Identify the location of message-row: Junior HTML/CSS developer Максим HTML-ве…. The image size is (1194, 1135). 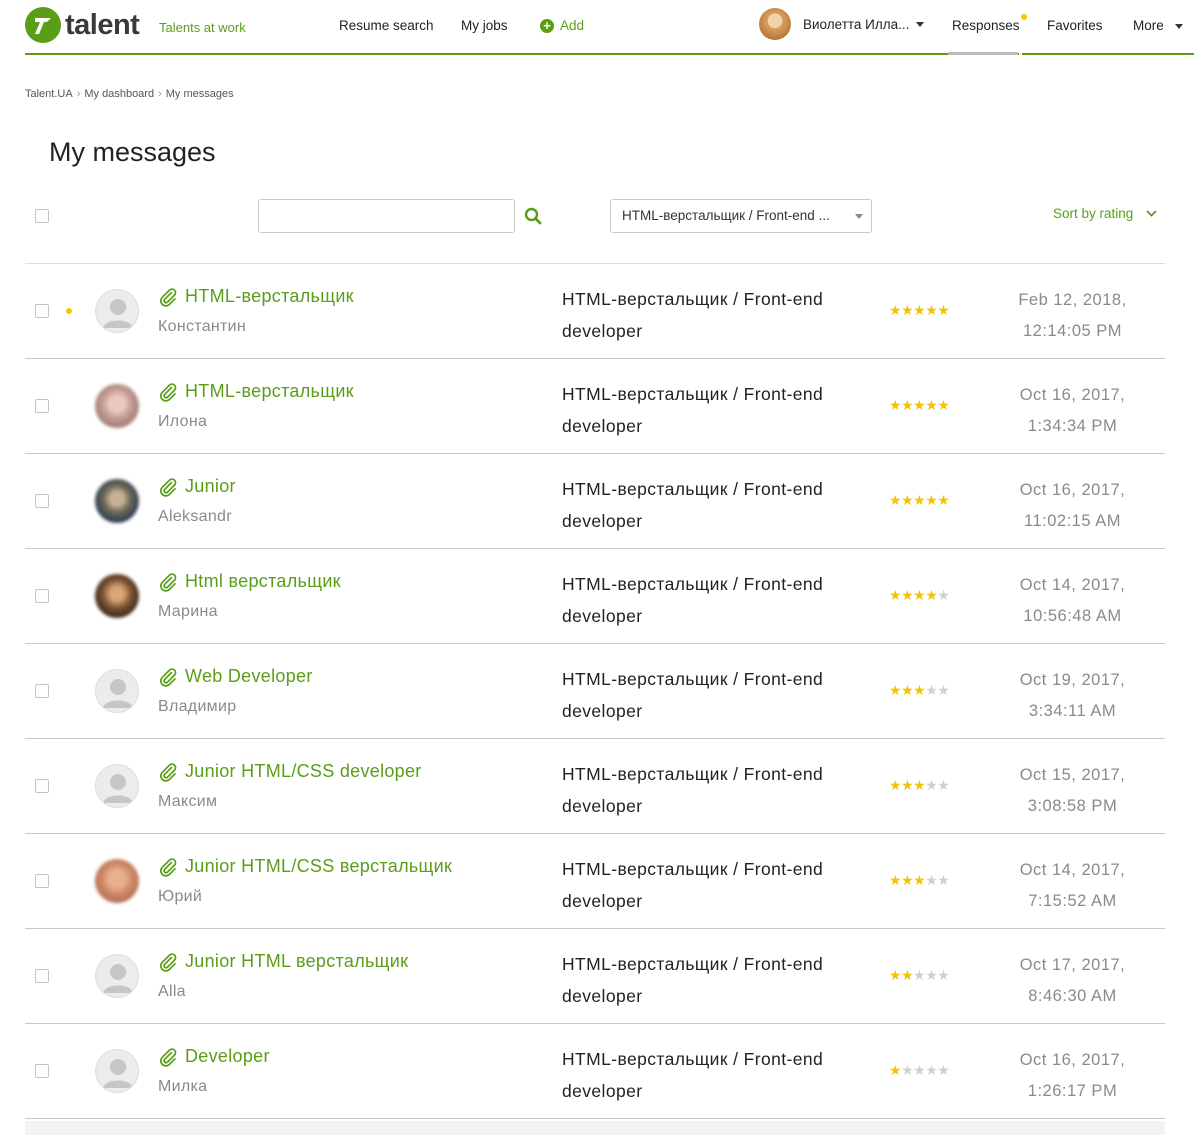
(595, 786).